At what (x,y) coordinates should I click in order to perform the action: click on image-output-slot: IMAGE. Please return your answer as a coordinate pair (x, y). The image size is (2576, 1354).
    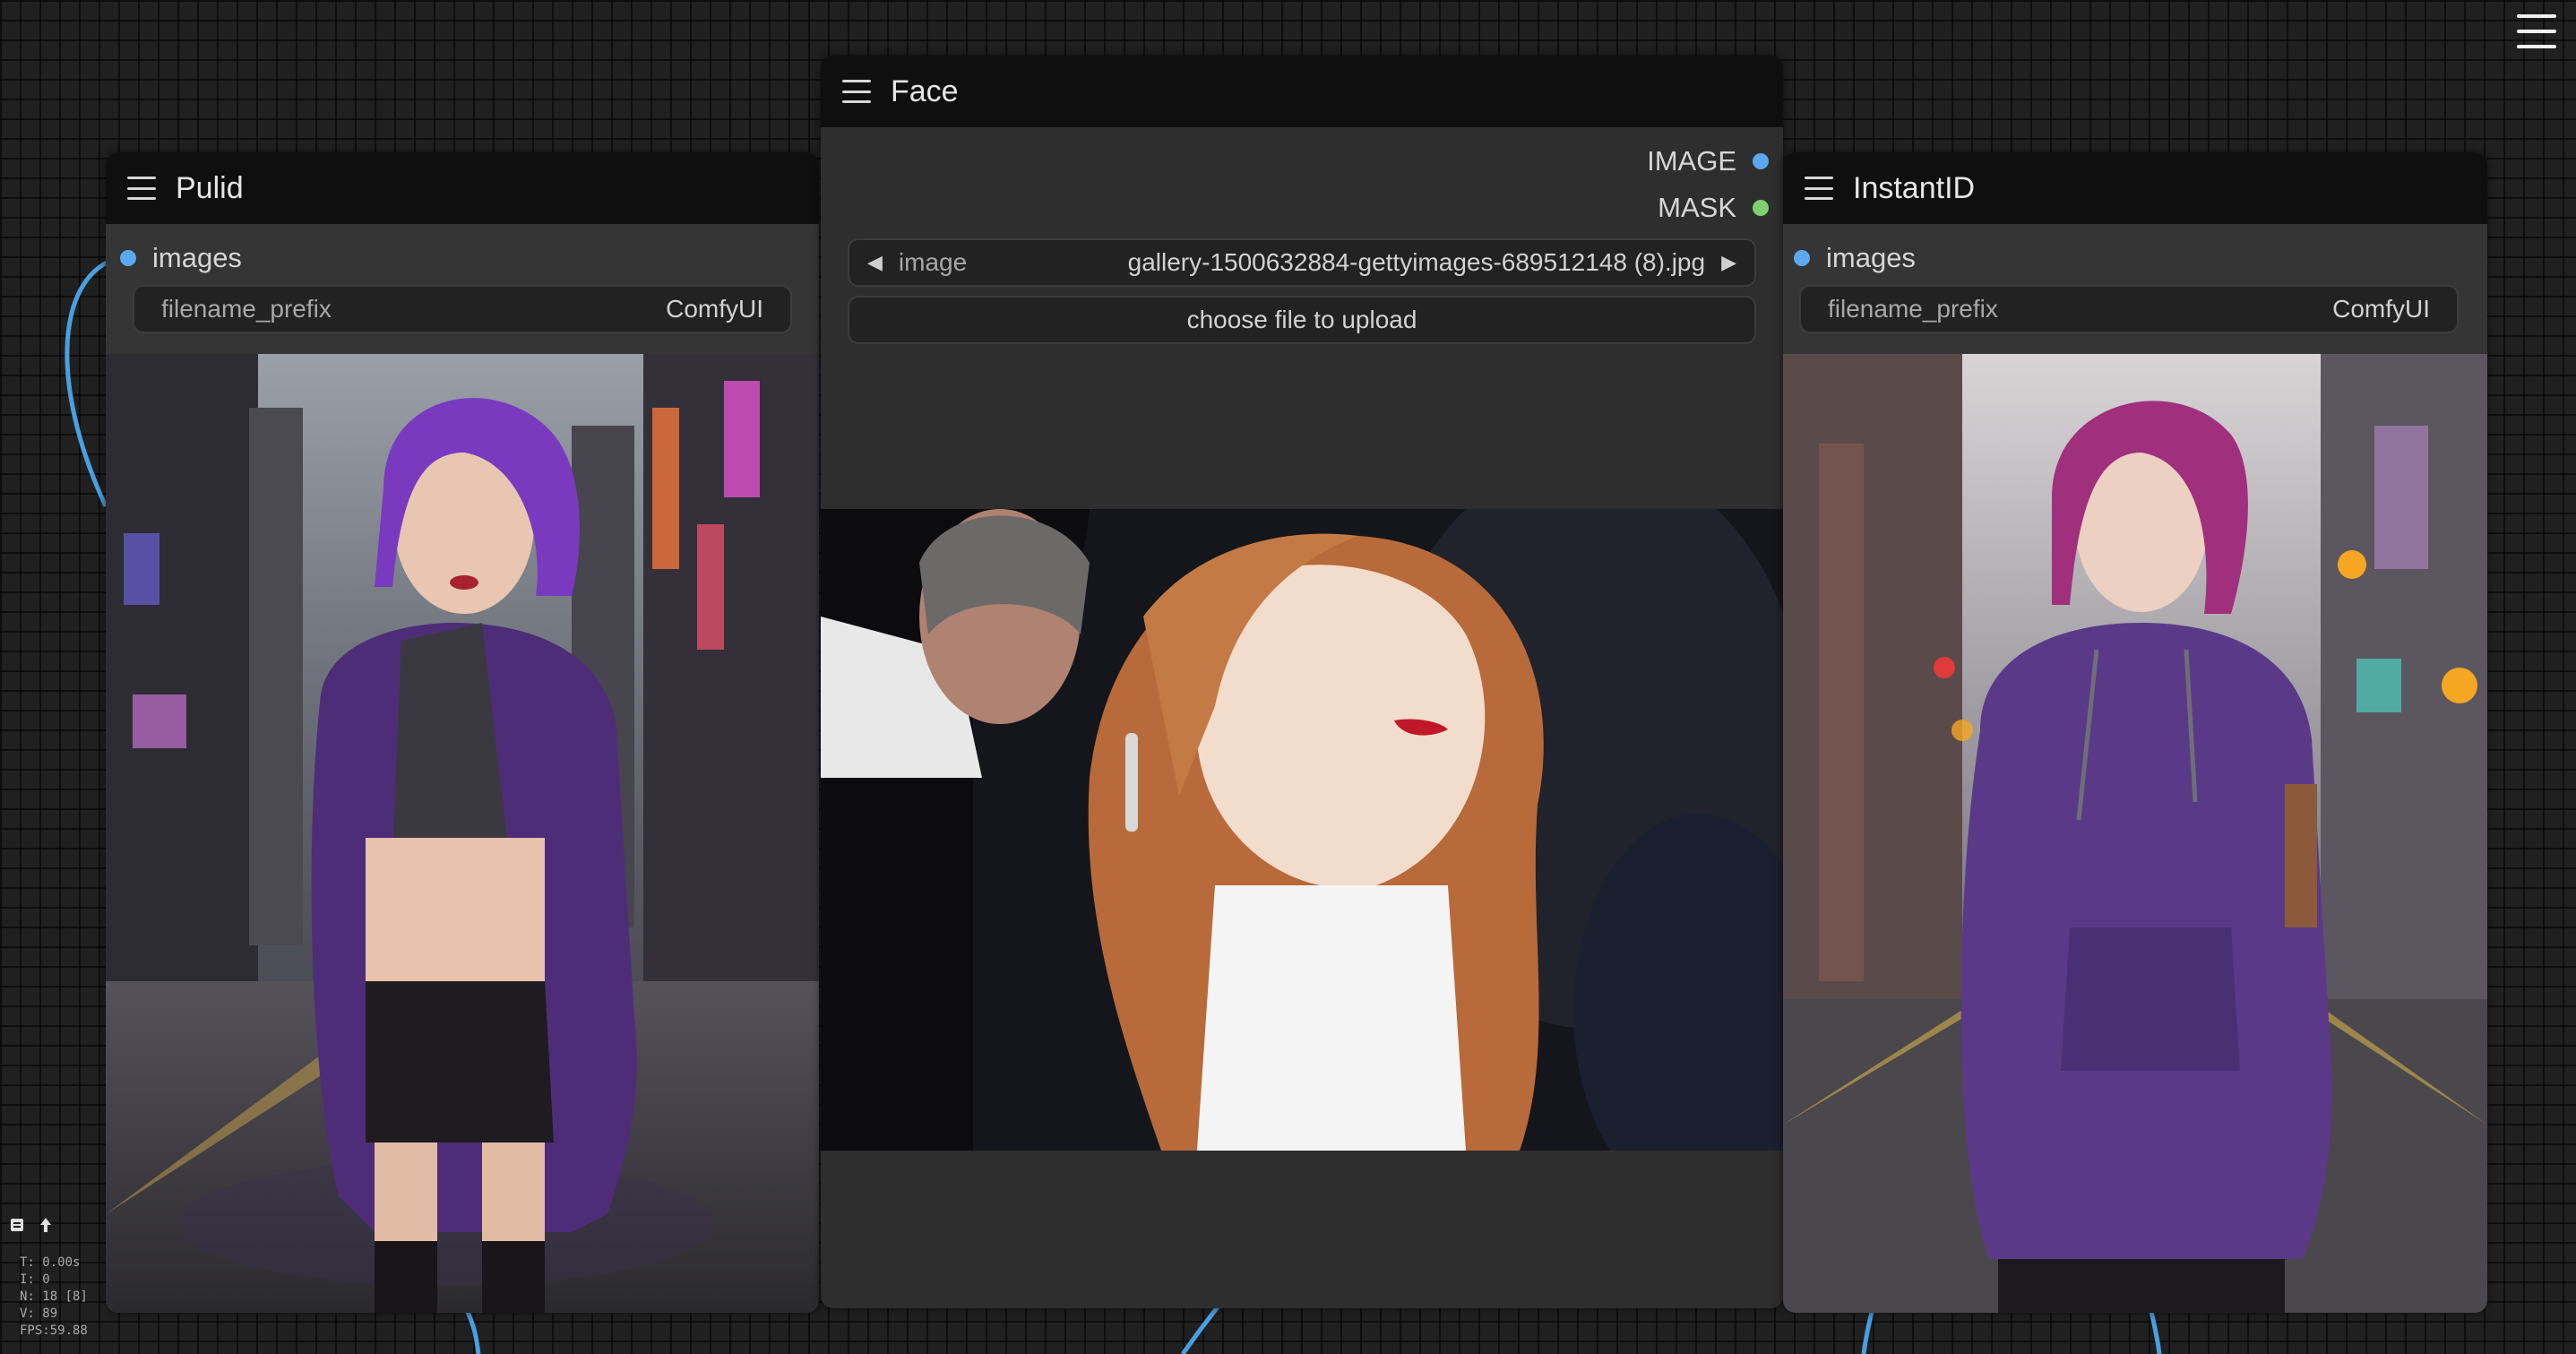
    Looking at the image, I should click on (1708, 161).